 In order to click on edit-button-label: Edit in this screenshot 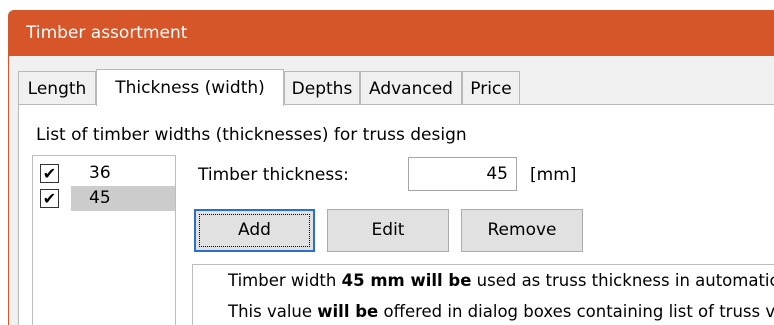, I will do `click(388, 230)`.